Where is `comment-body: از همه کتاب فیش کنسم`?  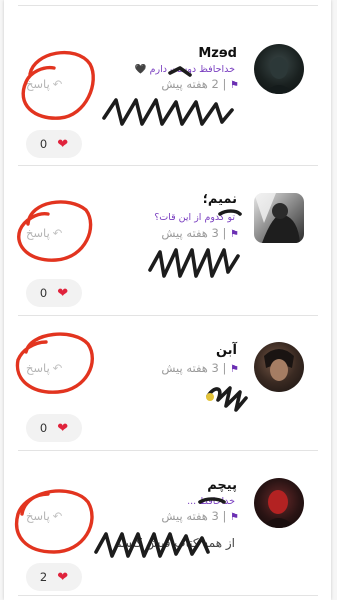
comment-body: از همه کتاب فیش کنسم is located at coordinates (174, 543).